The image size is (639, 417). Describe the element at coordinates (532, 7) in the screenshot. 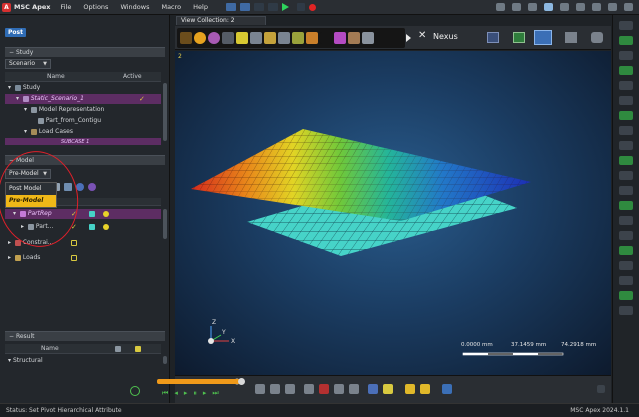

I see `grid-icon` at that location.